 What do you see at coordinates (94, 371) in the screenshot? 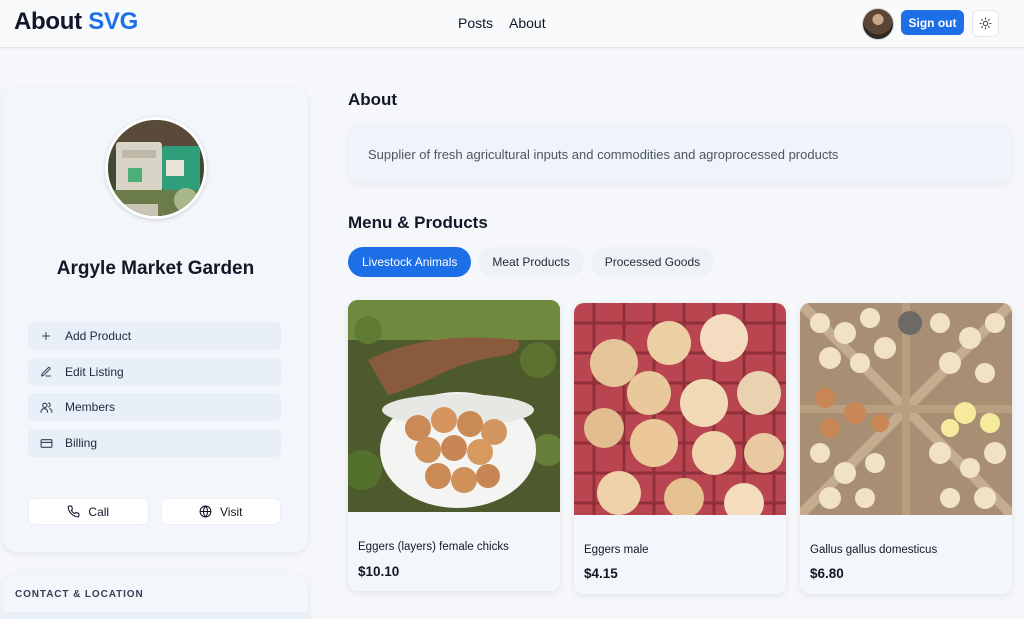
I see `edit-listing-label: Edit Listing` at bounding box center [94, 371].